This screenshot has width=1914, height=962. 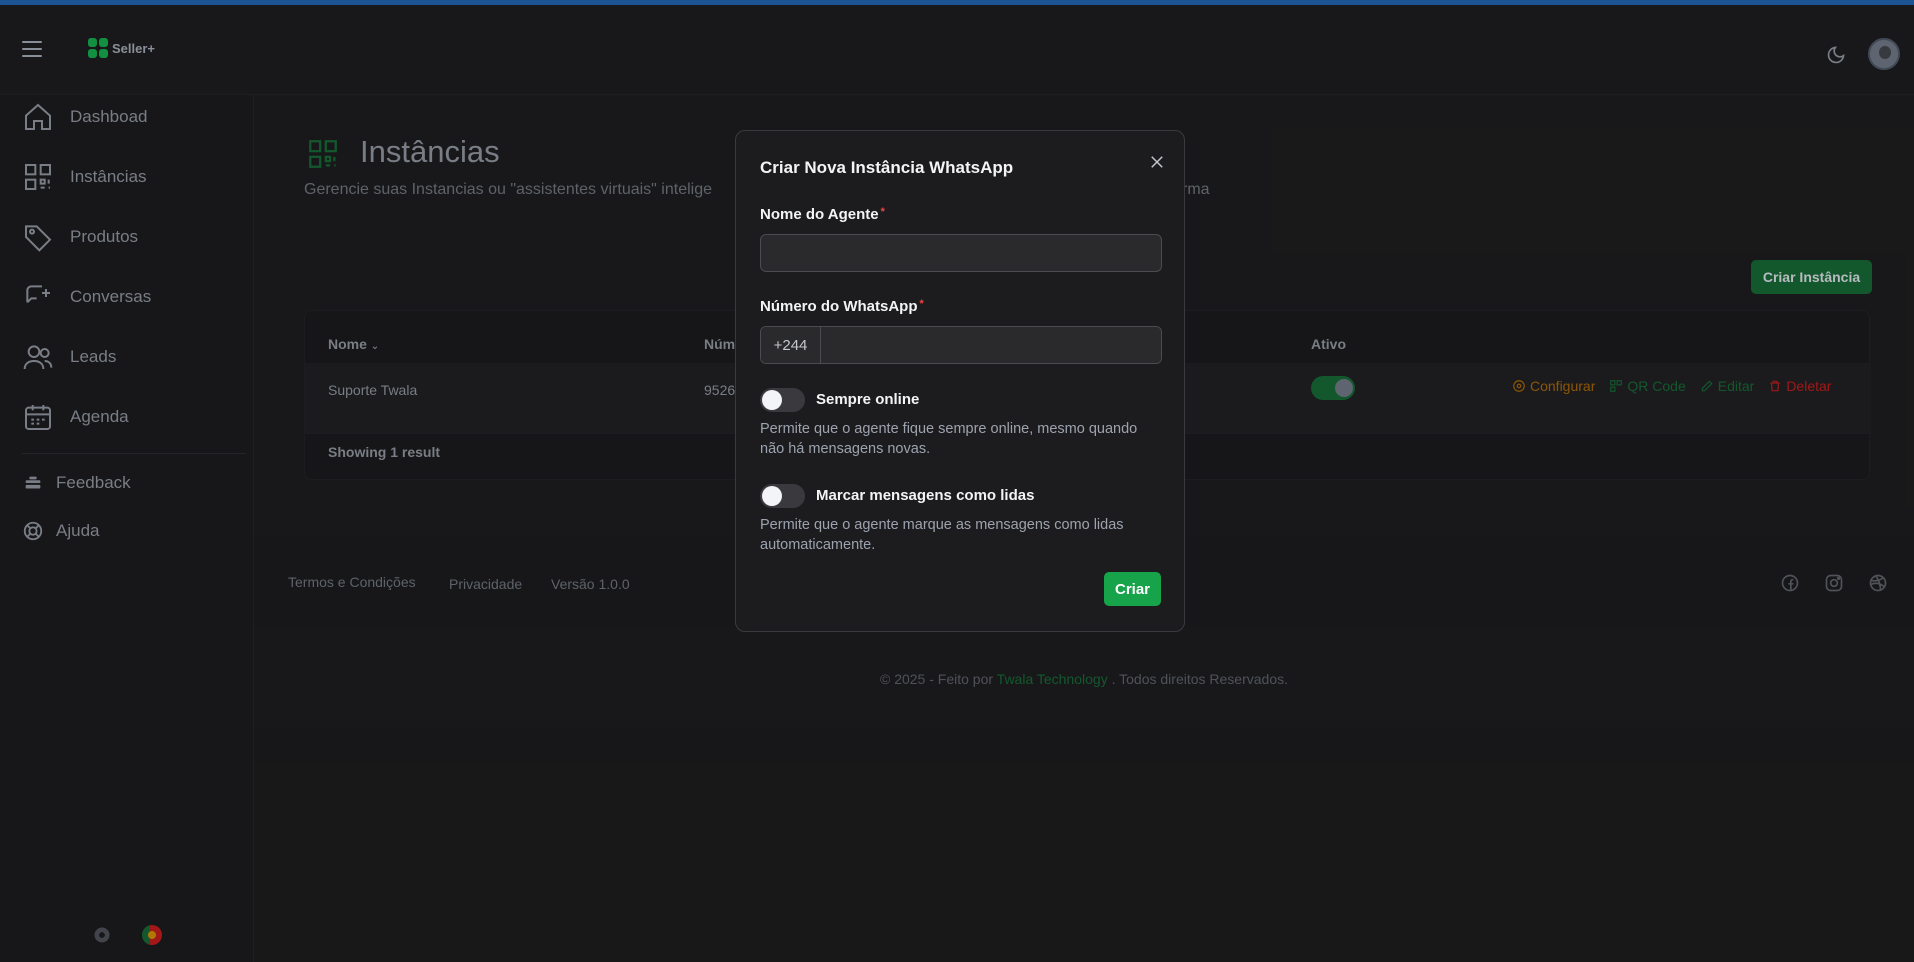 What do you see at coordinates (1157, 162) in the screenshot?
I see `close-icon` at bounding box center [1157, 162].